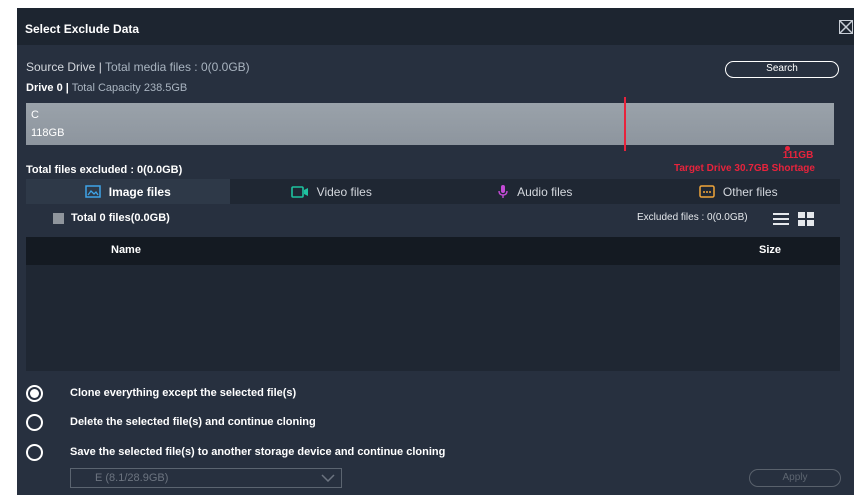 Image resolution: width=854 pixels, height=495 pixels. I want to click on partition-letter: C, so click(35, 115).